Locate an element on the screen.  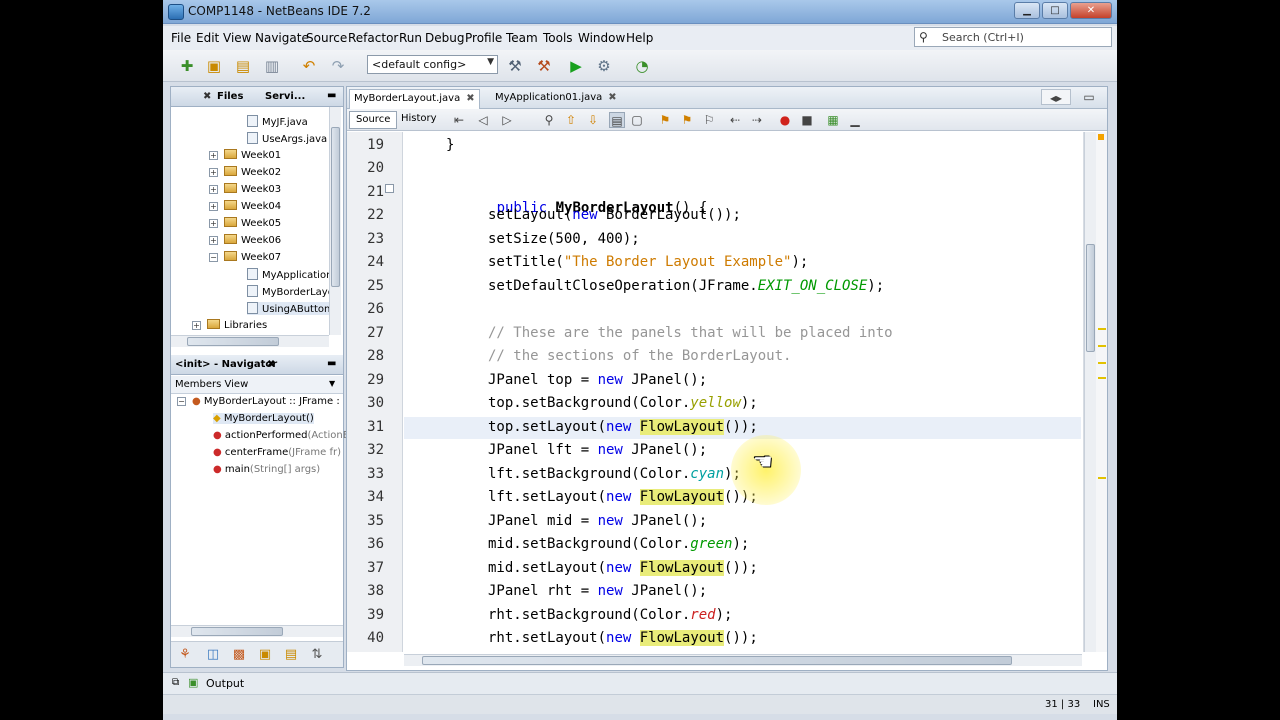
code-line: top.setBackground(Color.yellow); is located at coordinates (623, 403).